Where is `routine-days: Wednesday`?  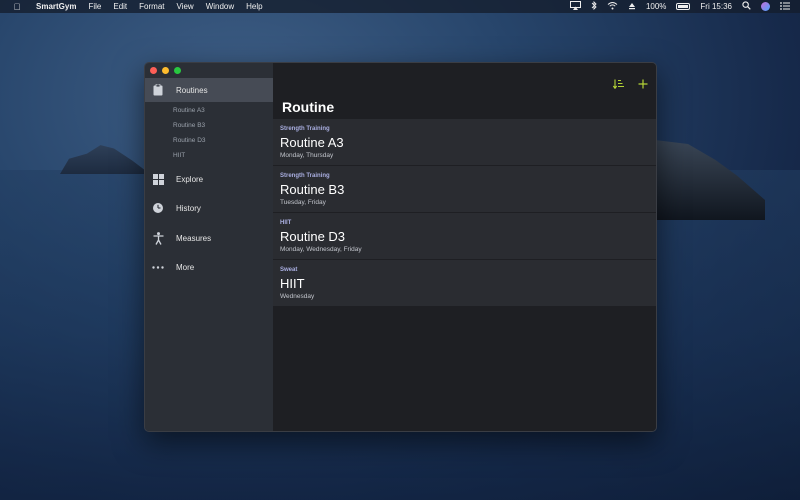 routine-days: Wednesday is located at coordinates (297, 296).